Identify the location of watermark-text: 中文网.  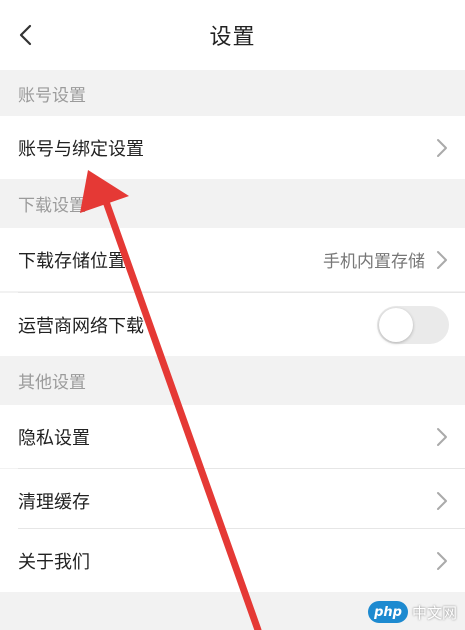
(434, 612).